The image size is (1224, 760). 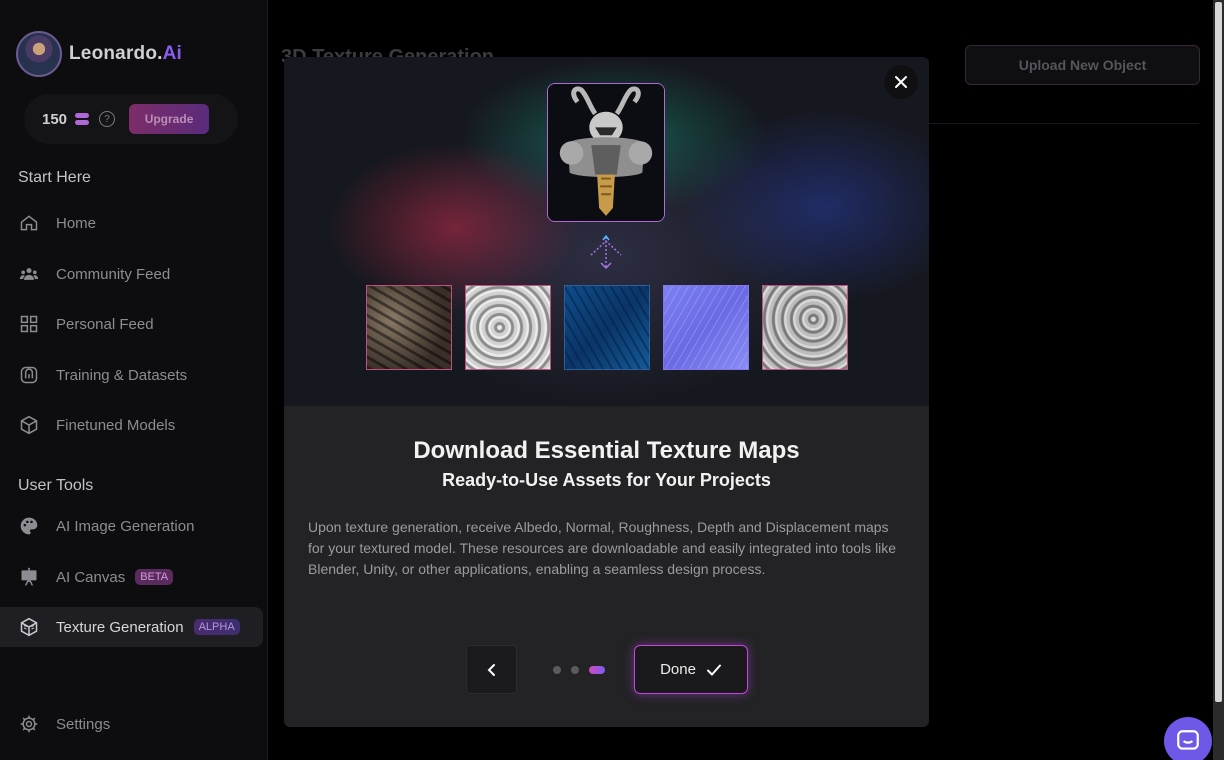 I want to click on easel-icon, so click(x=29, y=577).